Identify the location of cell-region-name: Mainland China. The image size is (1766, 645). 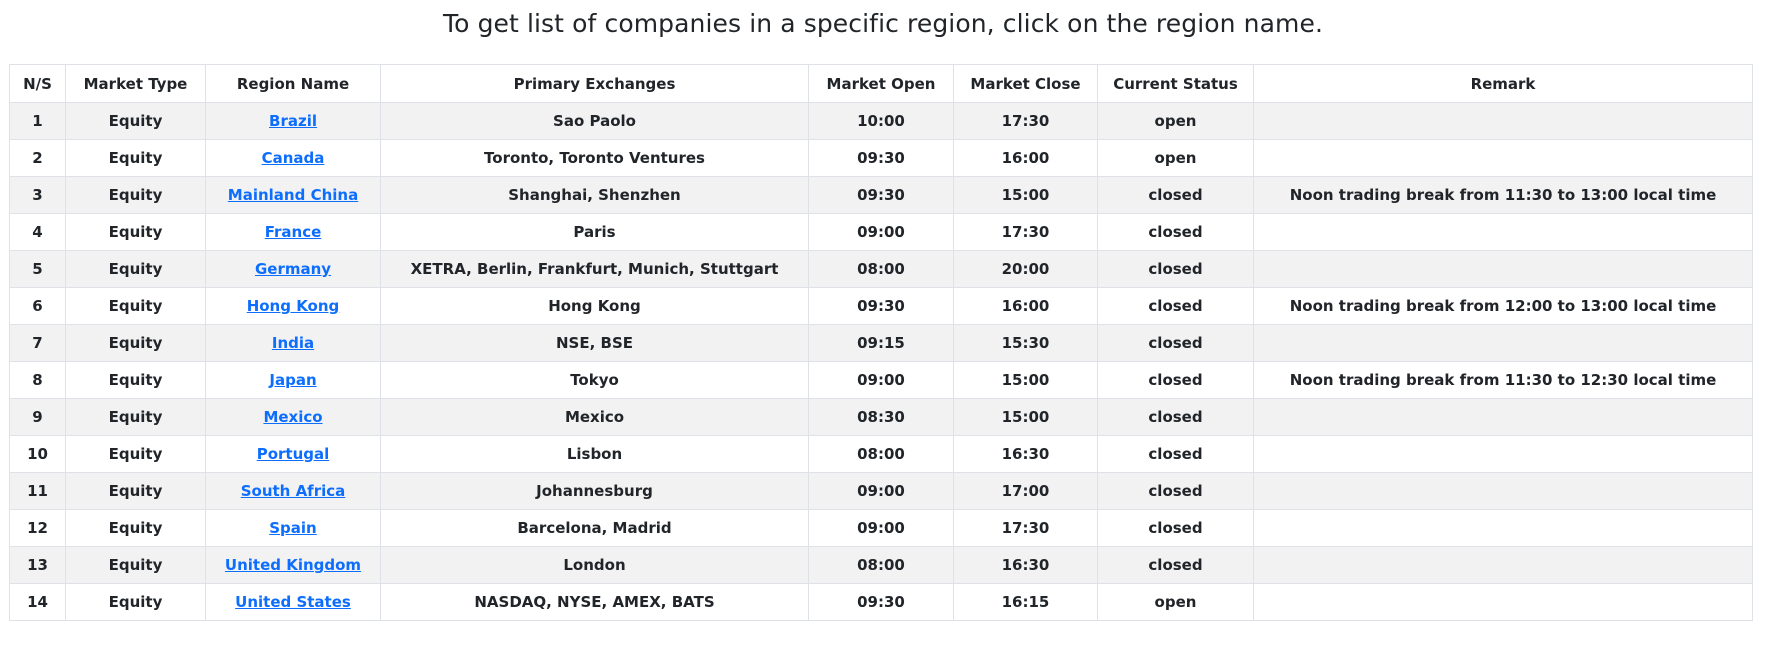
(293, 195).